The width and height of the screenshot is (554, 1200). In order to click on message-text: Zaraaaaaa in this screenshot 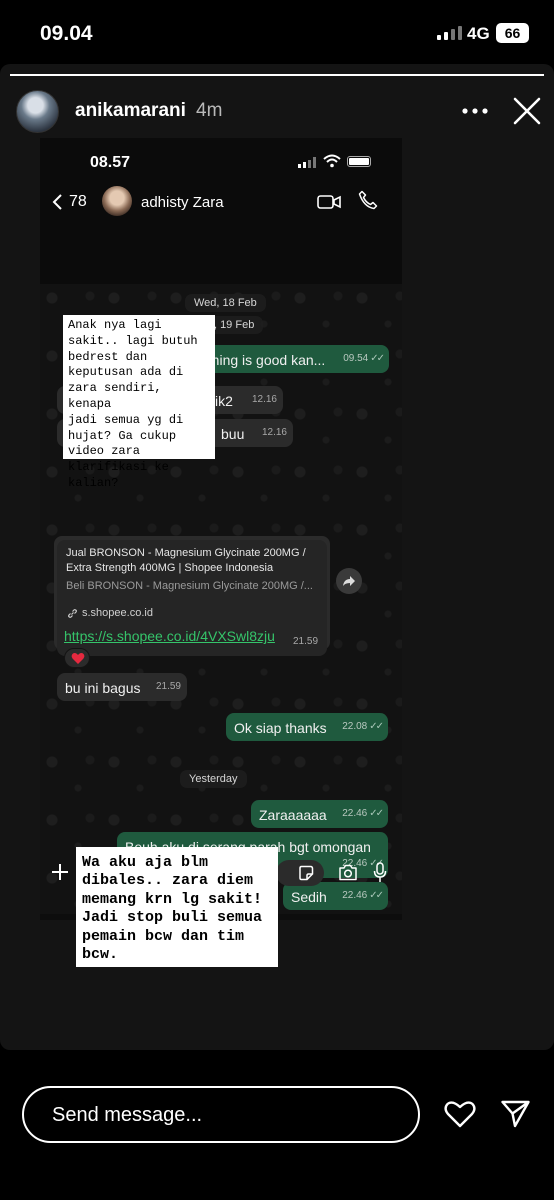, I will do `click(293, 815)`.